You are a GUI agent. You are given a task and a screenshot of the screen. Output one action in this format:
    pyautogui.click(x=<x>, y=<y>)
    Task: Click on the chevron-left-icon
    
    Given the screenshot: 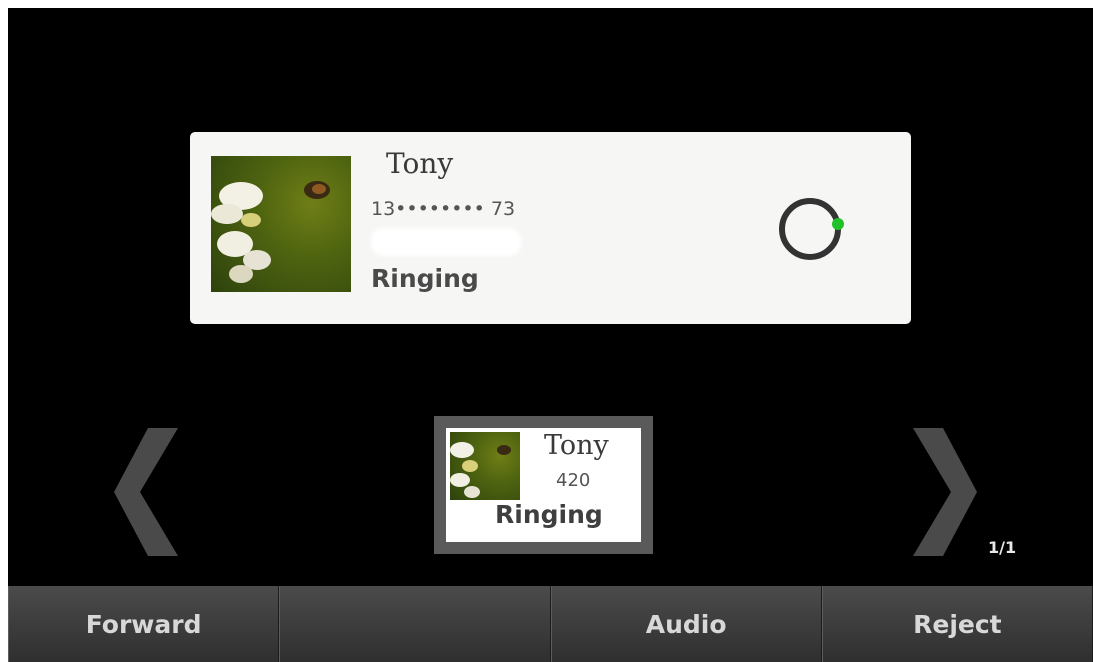 What is the action you would take?
    pyautogui.click(x=143, y=492)
    